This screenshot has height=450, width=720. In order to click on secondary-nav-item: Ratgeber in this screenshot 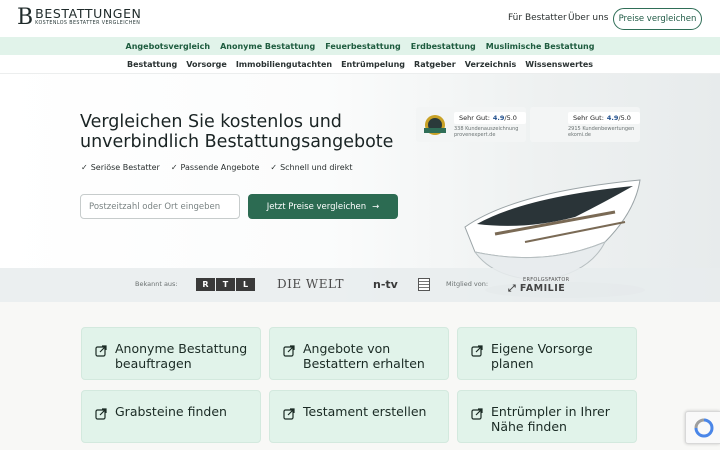, I will do `click(435, 64)`.